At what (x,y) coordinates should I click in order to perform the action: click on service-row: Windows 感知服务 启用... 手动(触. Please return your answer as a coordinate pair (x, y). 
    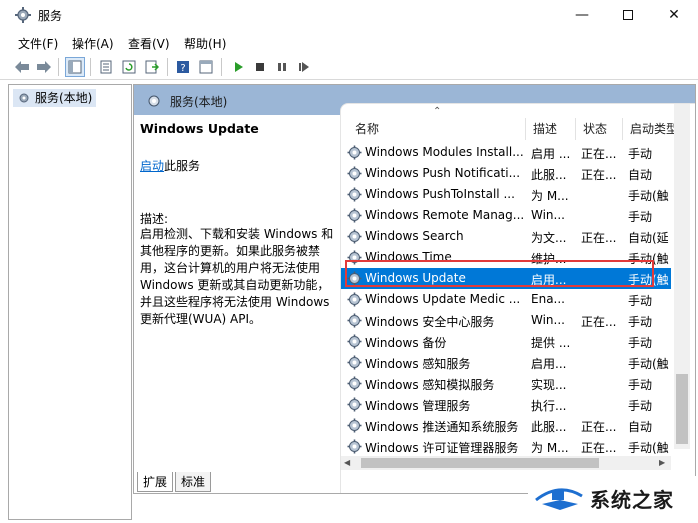
    Looking at the image, I should click on (506, 362).